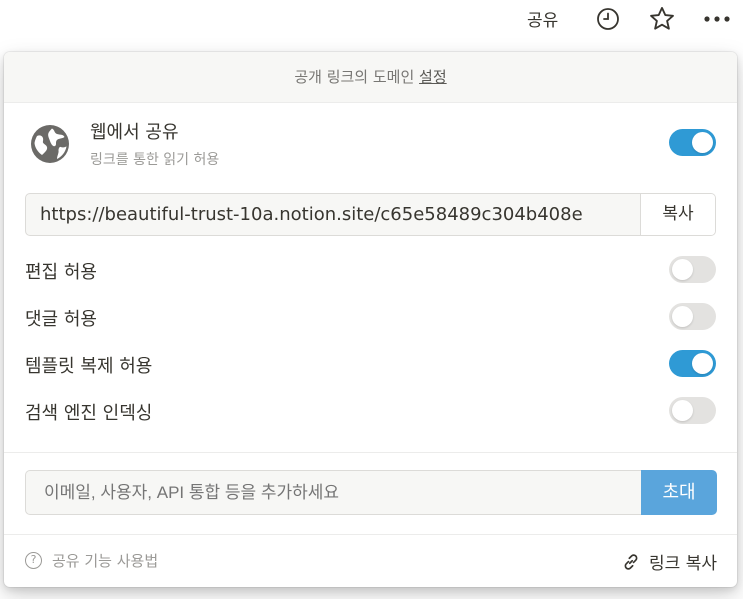 This screenshot has height=599, width=743. Describe the element at coordinates (631, 562) in the screenshot. I see `link-icon` at that location.